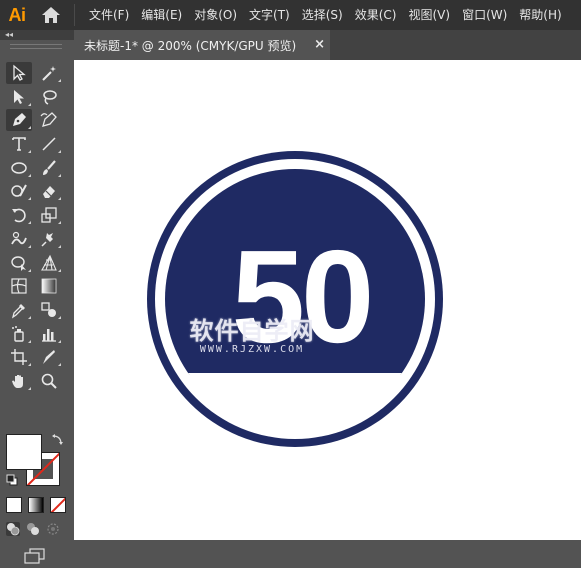  I want to click on paintbrush-icon, so click(49, 167).